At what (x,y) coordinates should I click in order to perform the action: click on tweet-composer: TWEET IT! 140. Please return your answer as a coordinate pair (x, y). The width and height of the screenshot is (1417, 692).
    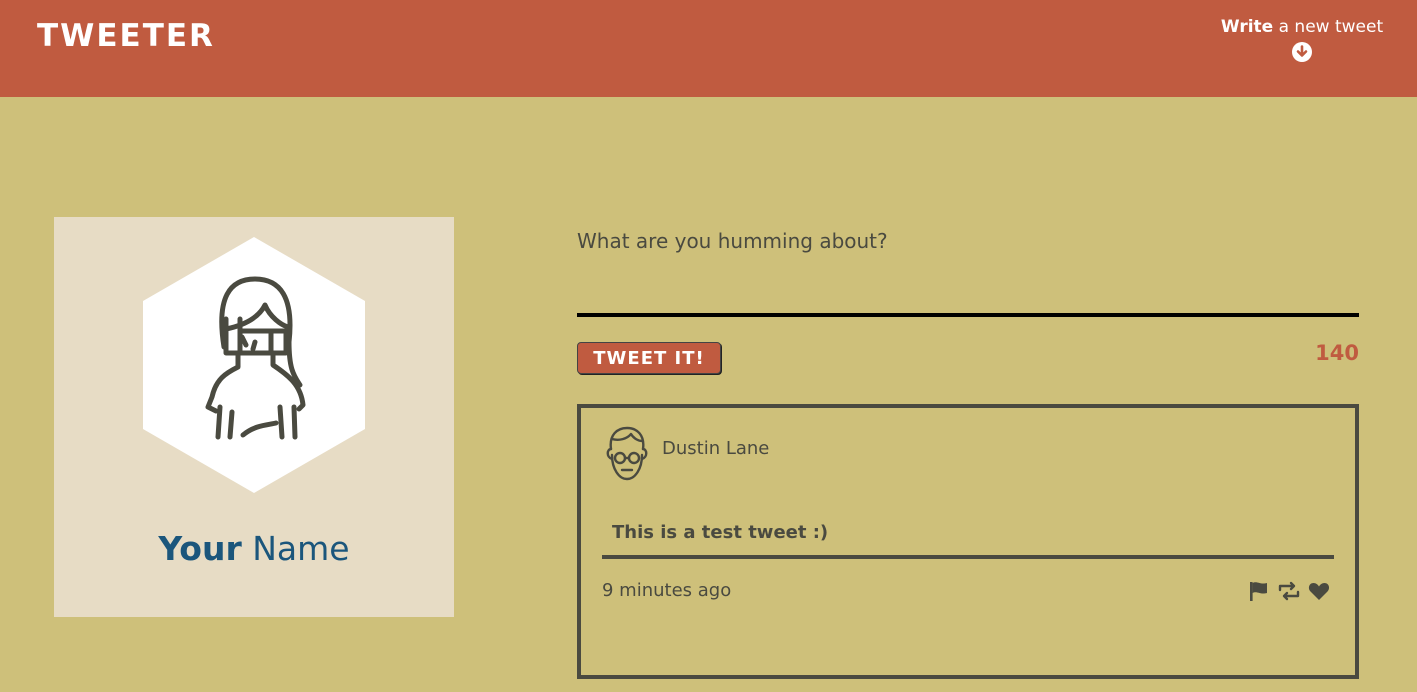
    Looking at the image, I should click on (968, 295).